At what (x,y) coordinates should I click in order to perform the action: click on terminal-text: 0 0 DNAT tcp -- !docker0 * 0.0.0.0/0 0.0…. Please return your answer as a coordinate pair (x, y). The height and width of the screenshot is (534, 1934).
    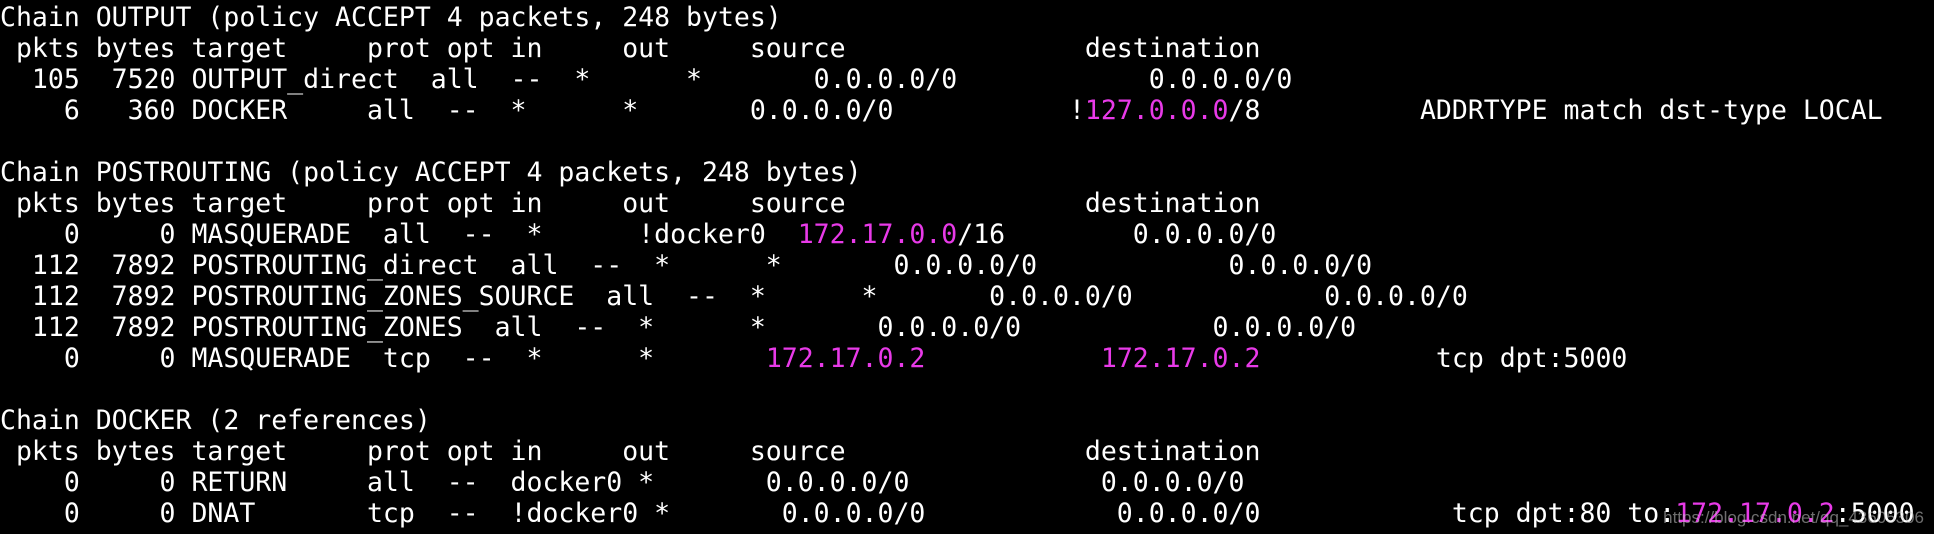
    Looking at the image, I should click on (838, 513).